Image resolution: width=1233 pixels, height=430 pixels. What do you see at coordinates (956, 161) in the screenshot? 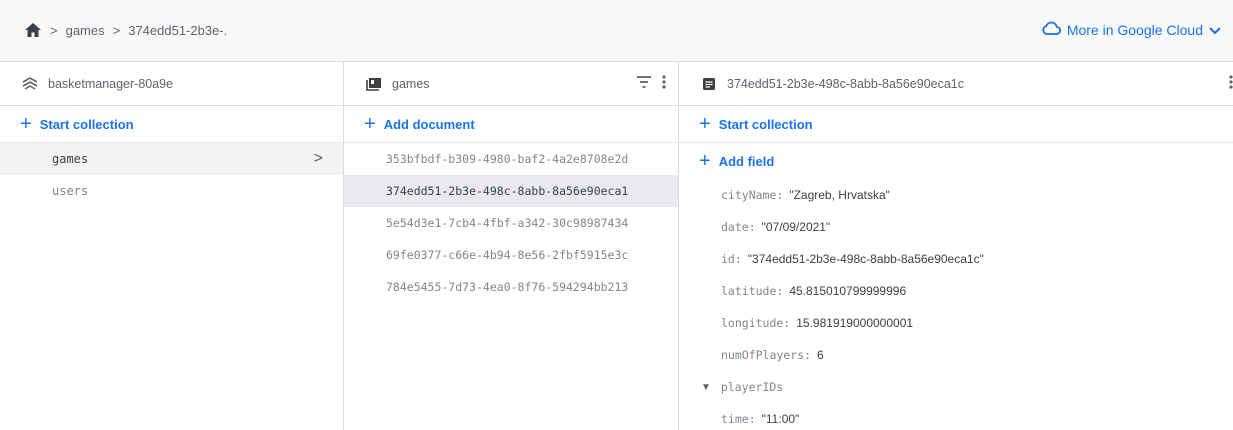
I see `add-field-button: + Add field` at bounding box center [956, 161].